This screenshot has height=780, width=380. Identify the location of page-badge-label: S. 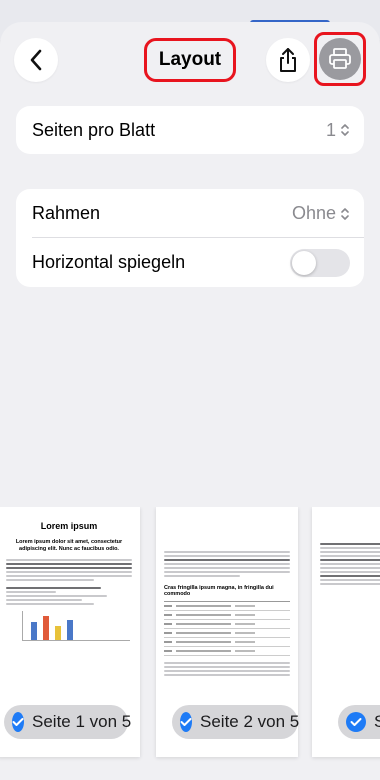
(377, 721).